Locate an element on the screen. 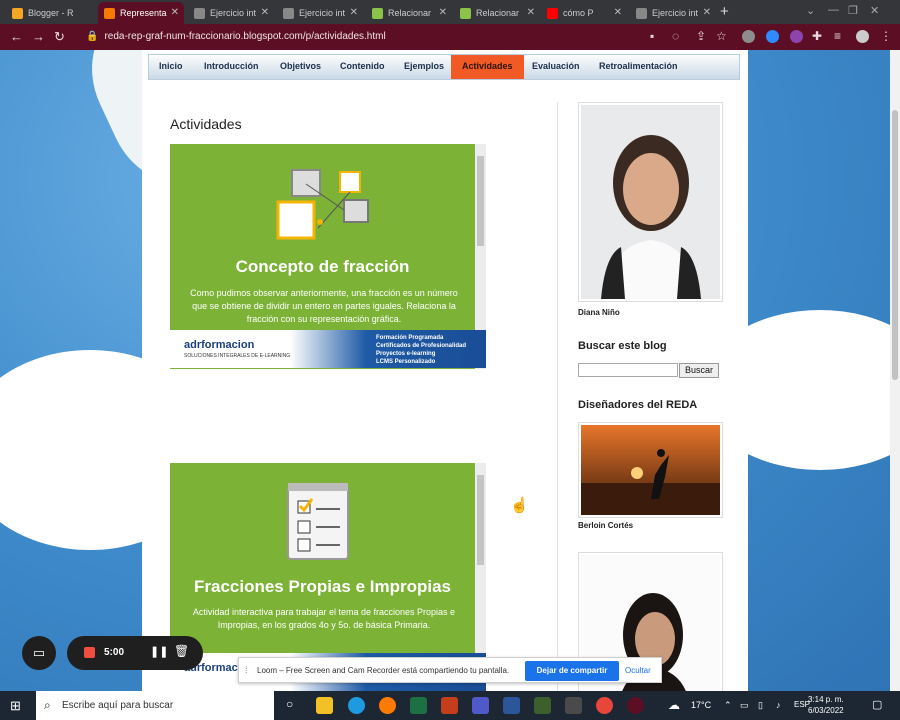 The image size is (900, 720). word-icon is located at coordinates (511, 705).